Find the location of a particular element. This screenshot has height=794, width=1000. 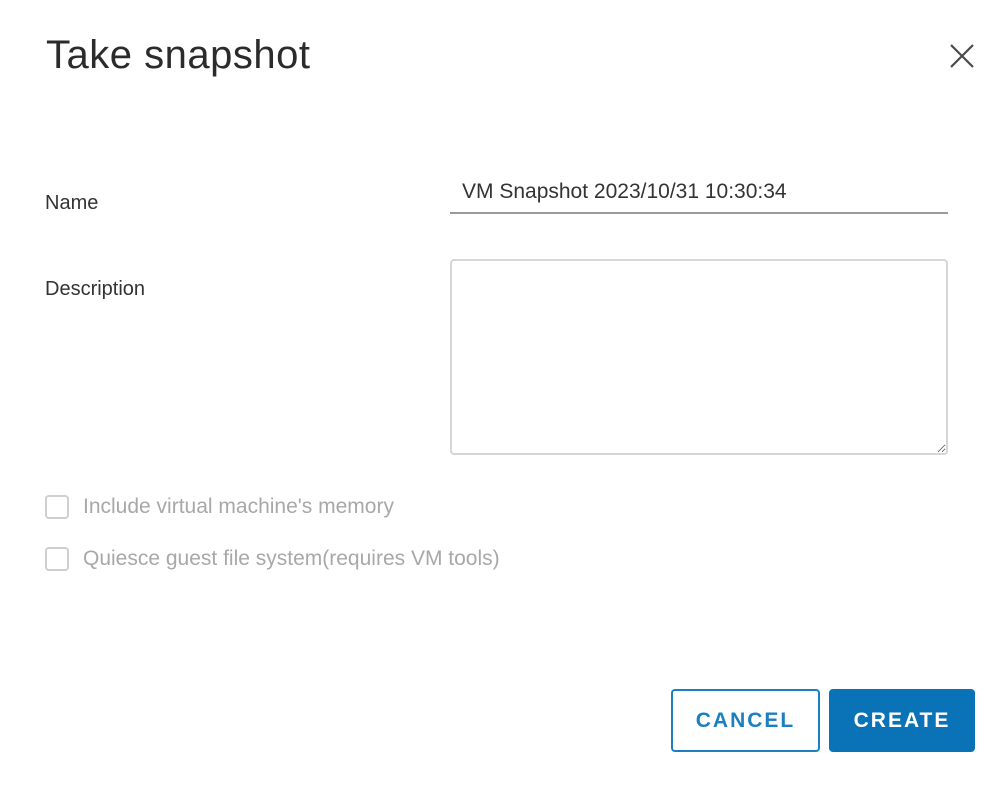

close-icon is located at coordinates (962, 56).